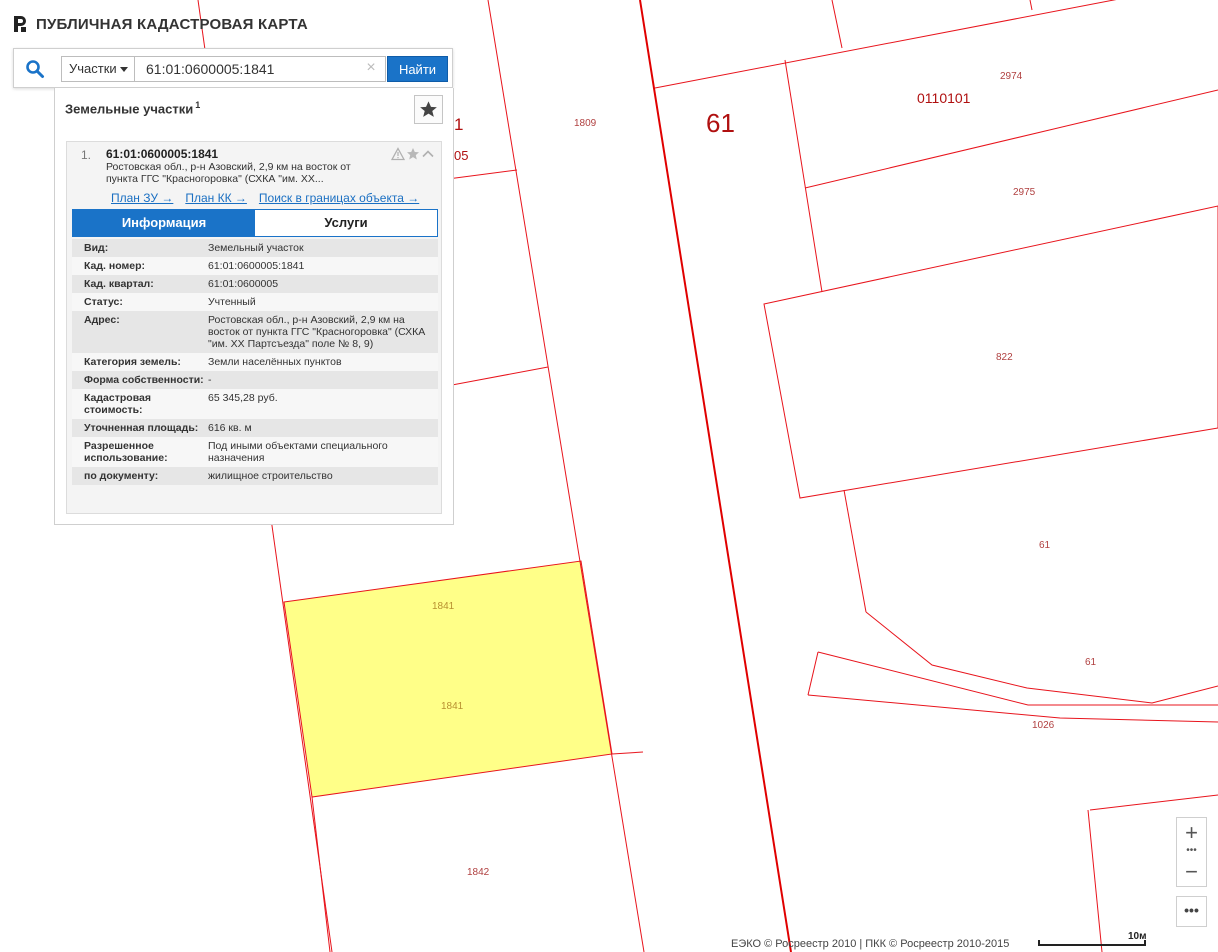 The image size is (1218, 952). Describe the element at coordinates (216, 198) in the screenshot. I see `plan-kk-link: План КК →` at that location.